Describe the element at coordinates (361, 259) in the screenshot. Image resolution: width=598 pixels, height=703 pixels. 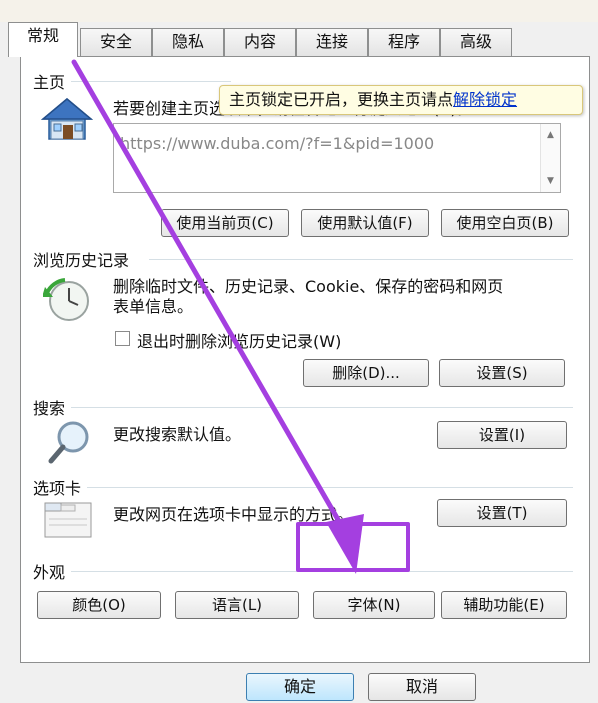
I see `history-rule` at that location.